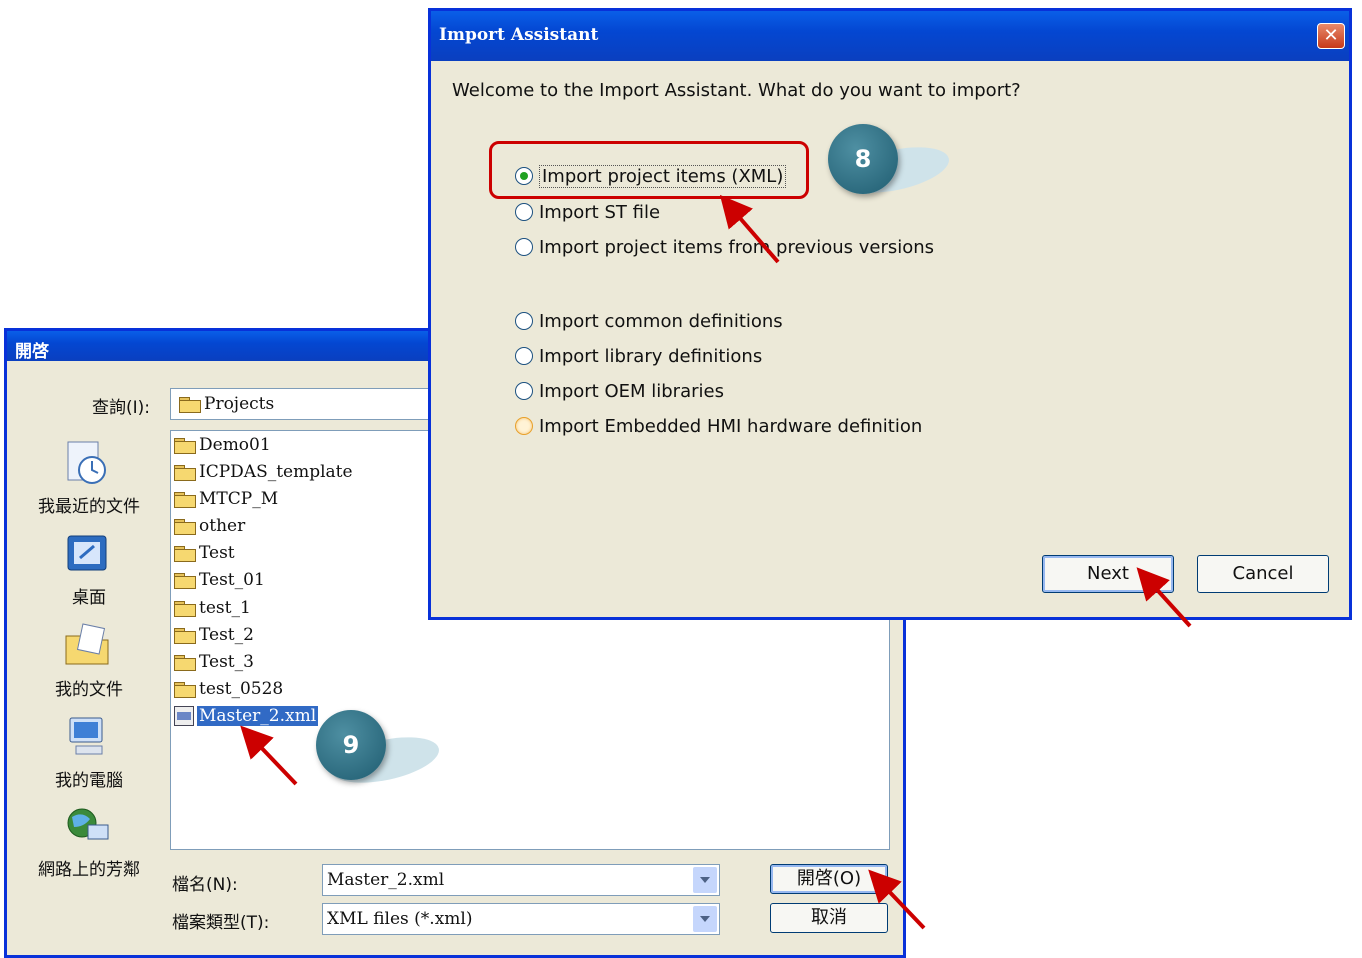 This screenshot has width=1362, height=958. Describe the element at coordinates (749, 229) in the screenshot. I see `arrow-to-xml-option` at that location.